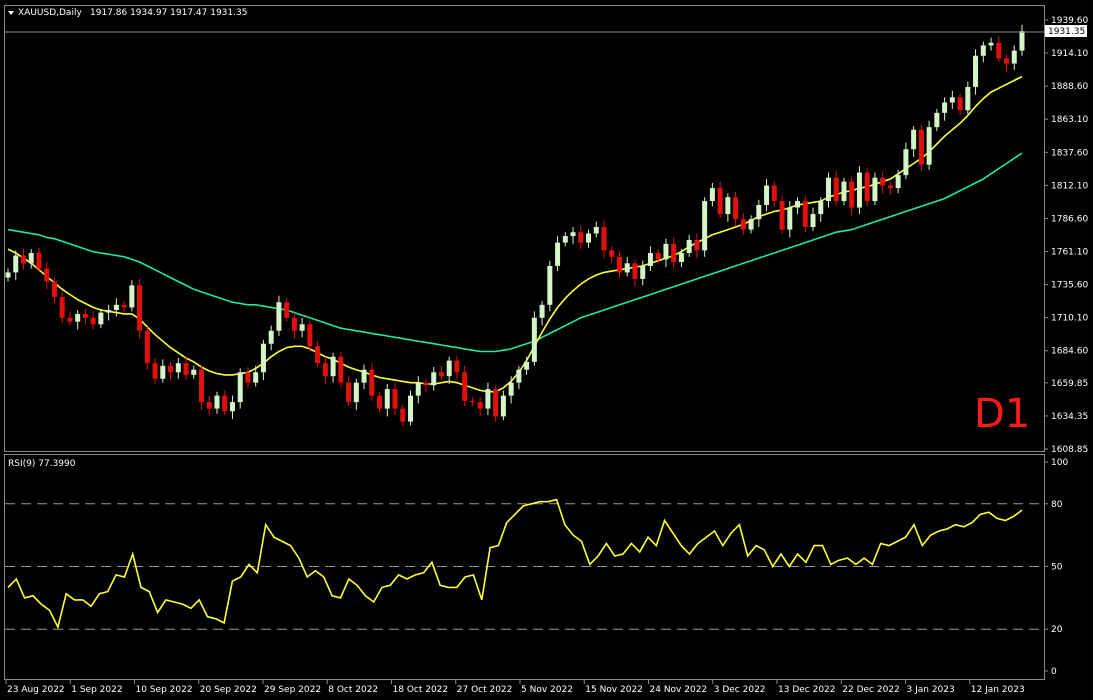  What do you see at coordinates (1069, 384) in the screenshot?
I see `price-tick-label: 1659.85` at bounding box center [1069, 384].